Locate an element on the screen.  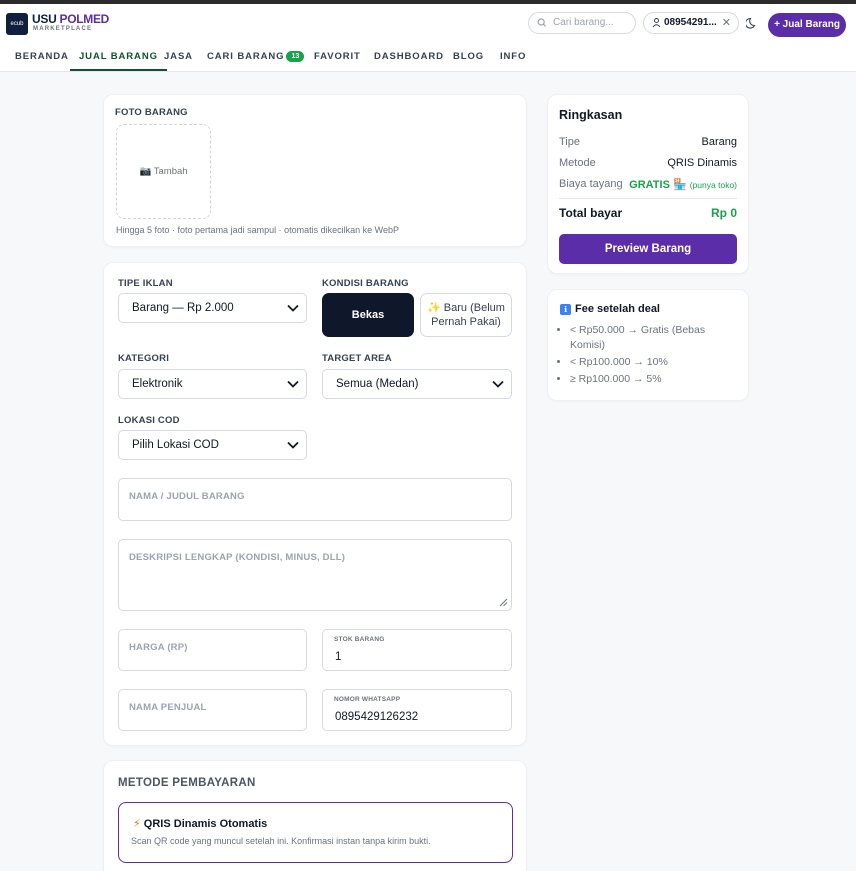
sell-item-button: + Jual Barang is located at coordinates (807, 25).